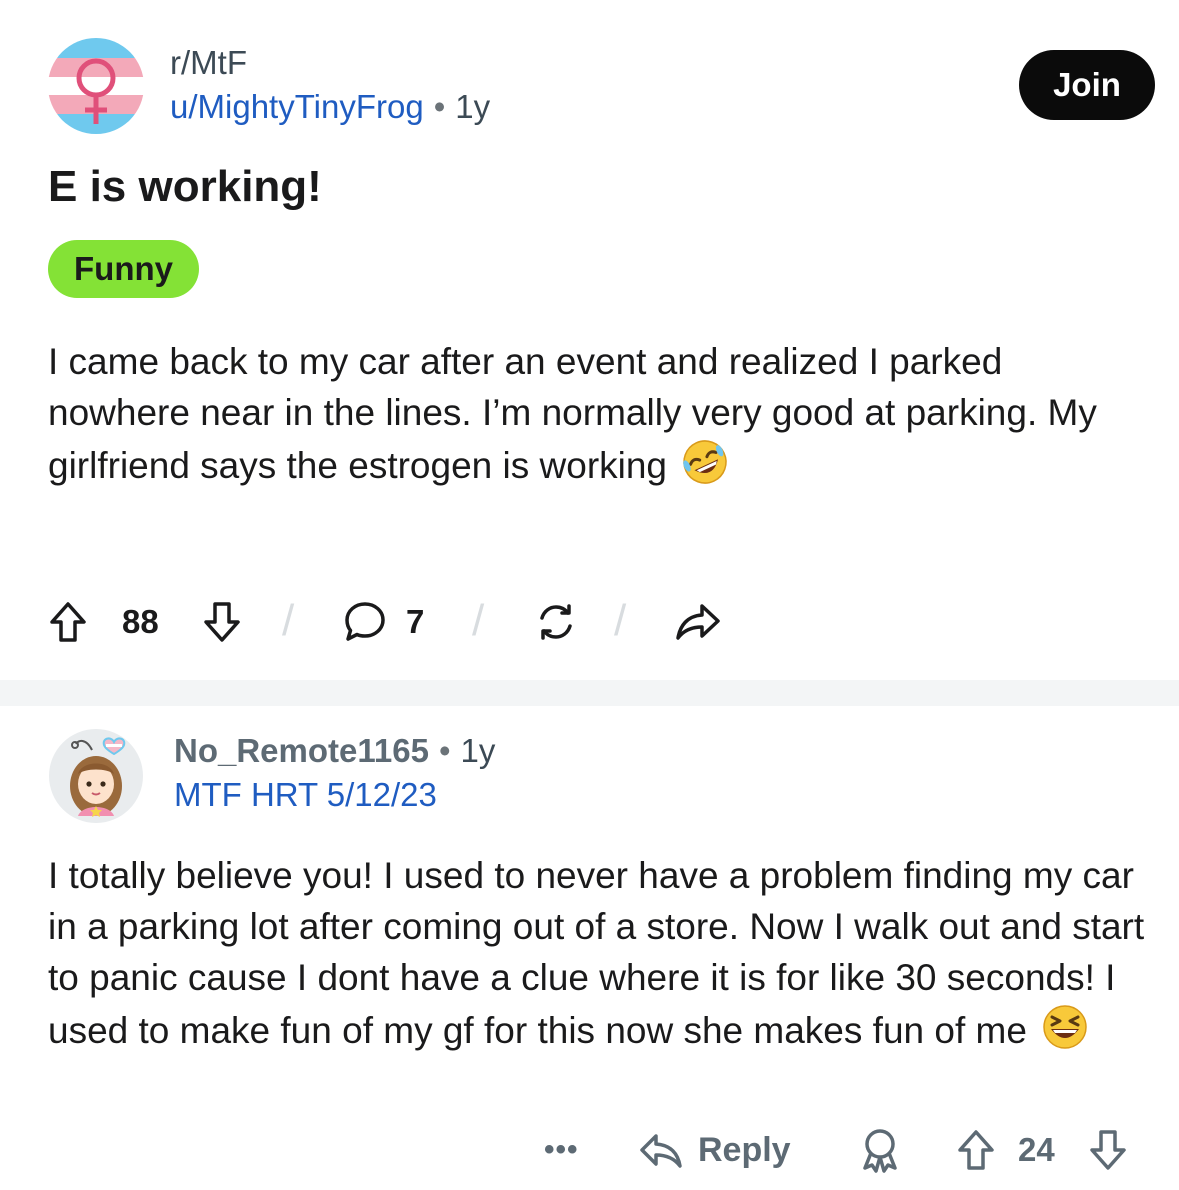 Image resolution: width=1179 pixels, height=1190 pixels. Describe the element at coordinates (301, 750) in the screenshot. I see `comment-author: No_Remote1165` at that location.